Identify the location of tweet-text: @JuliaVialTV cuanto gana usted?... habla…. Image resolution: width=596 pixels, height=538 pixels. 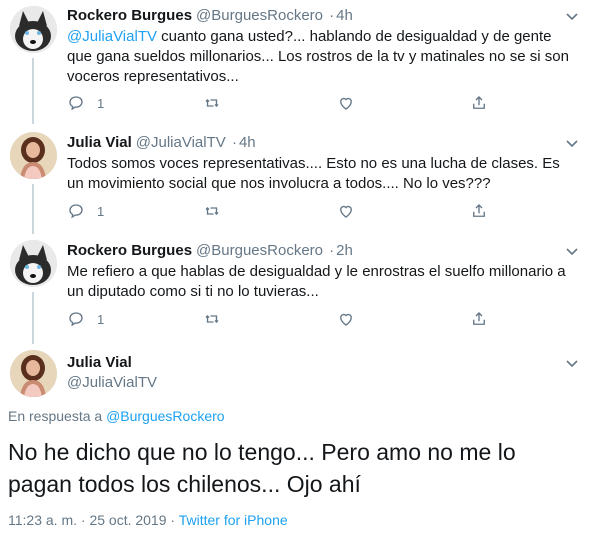
(319, 57).